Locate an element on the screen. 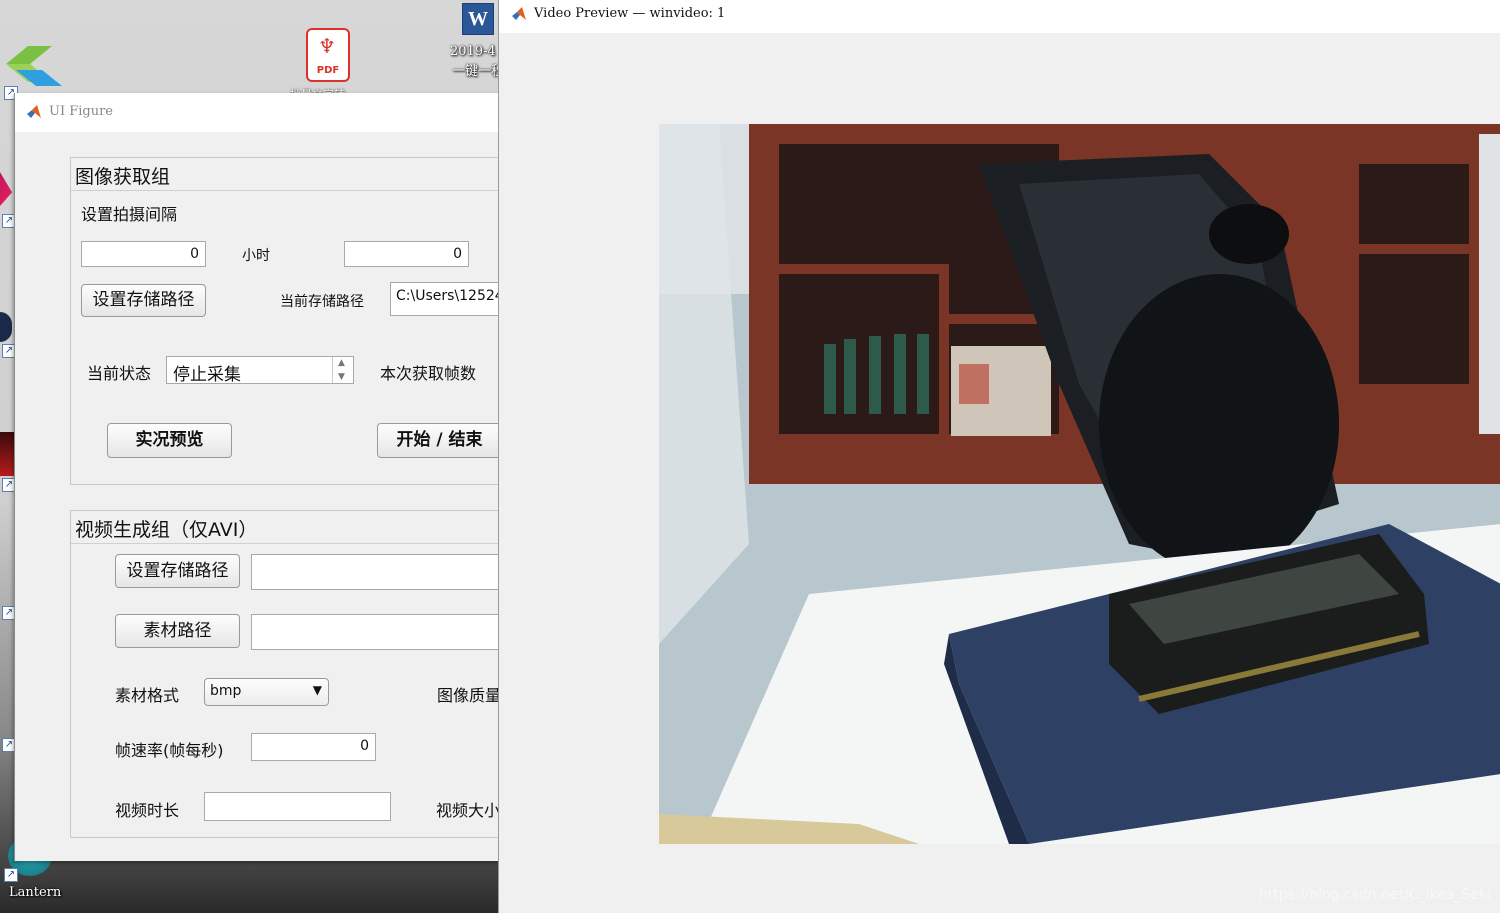  blog-watermark: https://blog.csdn.net/C_Ikea_Seki is located at coordinates (1375, 895).